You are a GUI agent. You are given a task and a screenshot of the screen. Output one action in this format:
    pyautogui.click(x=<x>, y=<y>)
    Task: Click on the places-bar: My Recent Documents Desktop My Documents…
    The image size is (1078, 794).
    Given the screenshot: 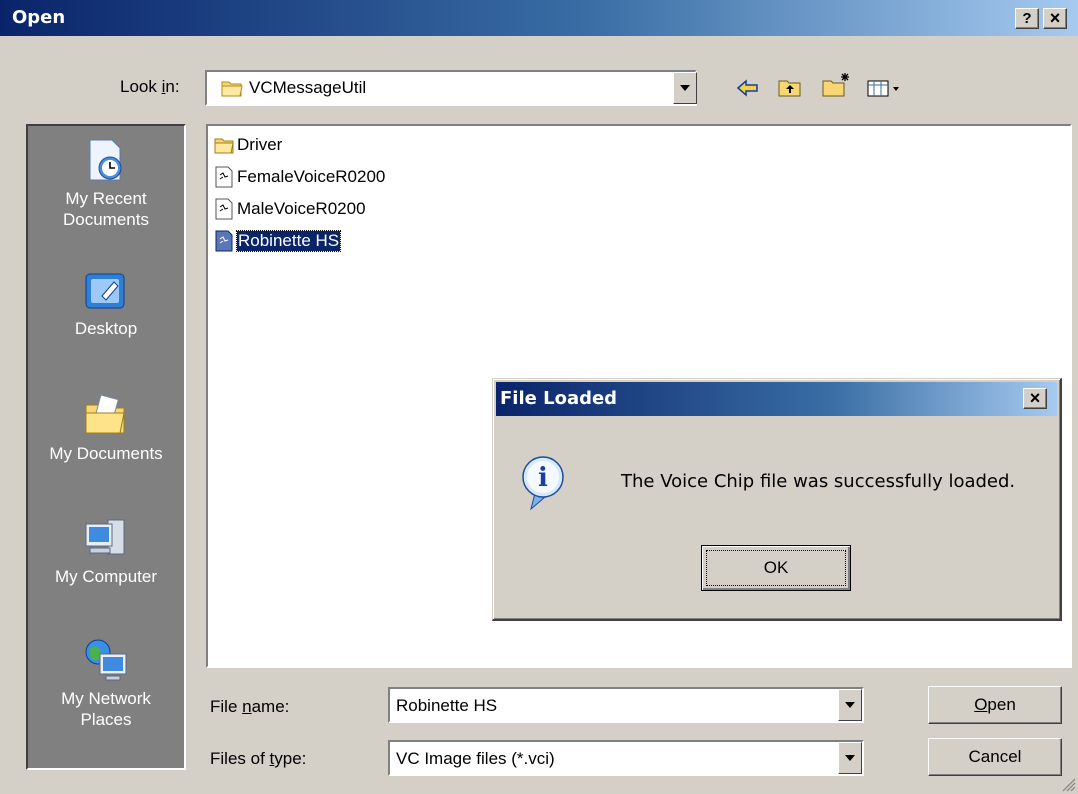 What is the action you would take?
    pyautogui.click(x=106, y=447)
    